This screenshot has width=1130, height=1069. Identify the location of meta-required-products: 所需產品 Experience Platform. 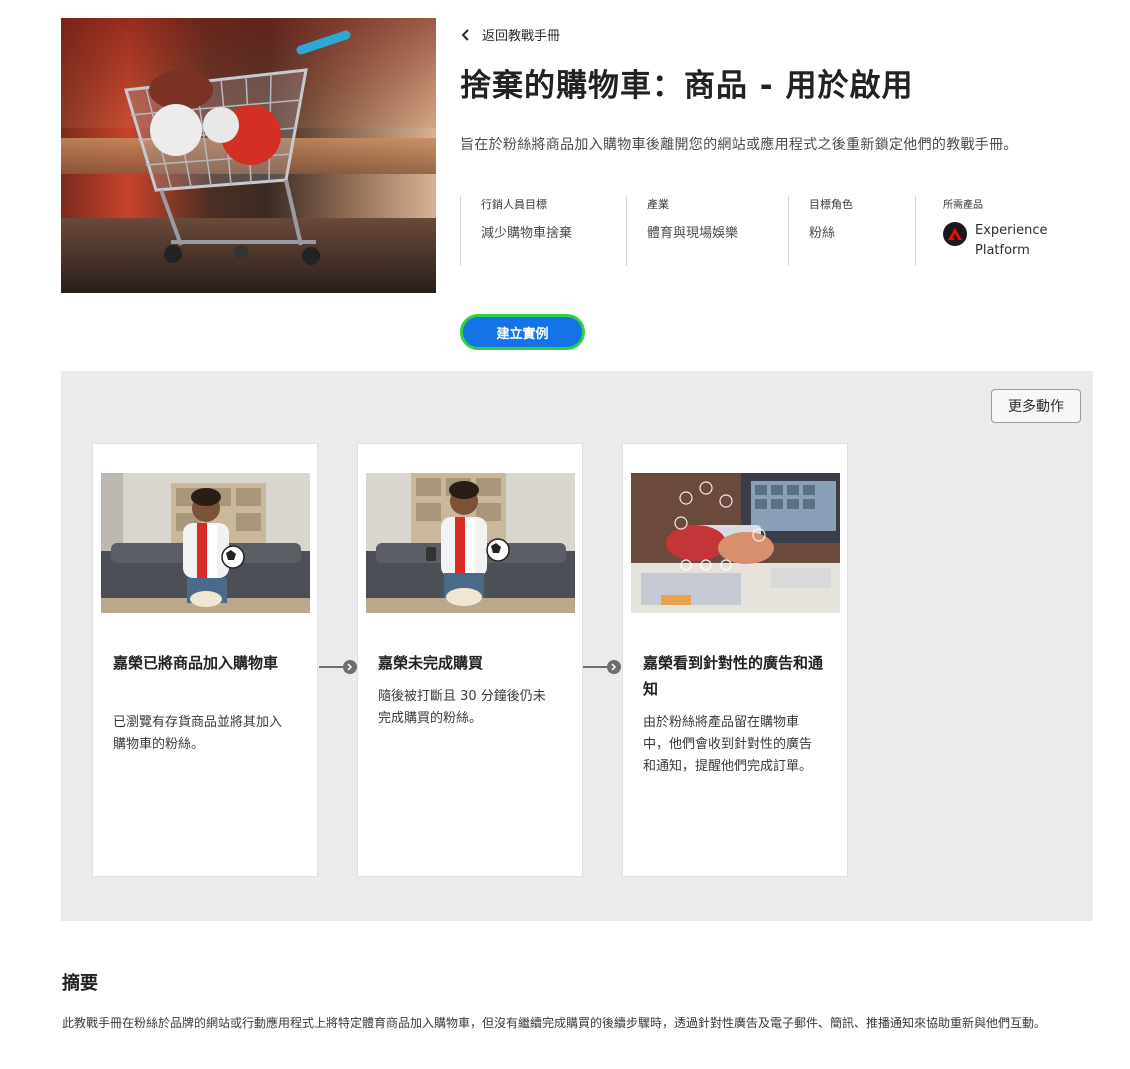
(985, 231).